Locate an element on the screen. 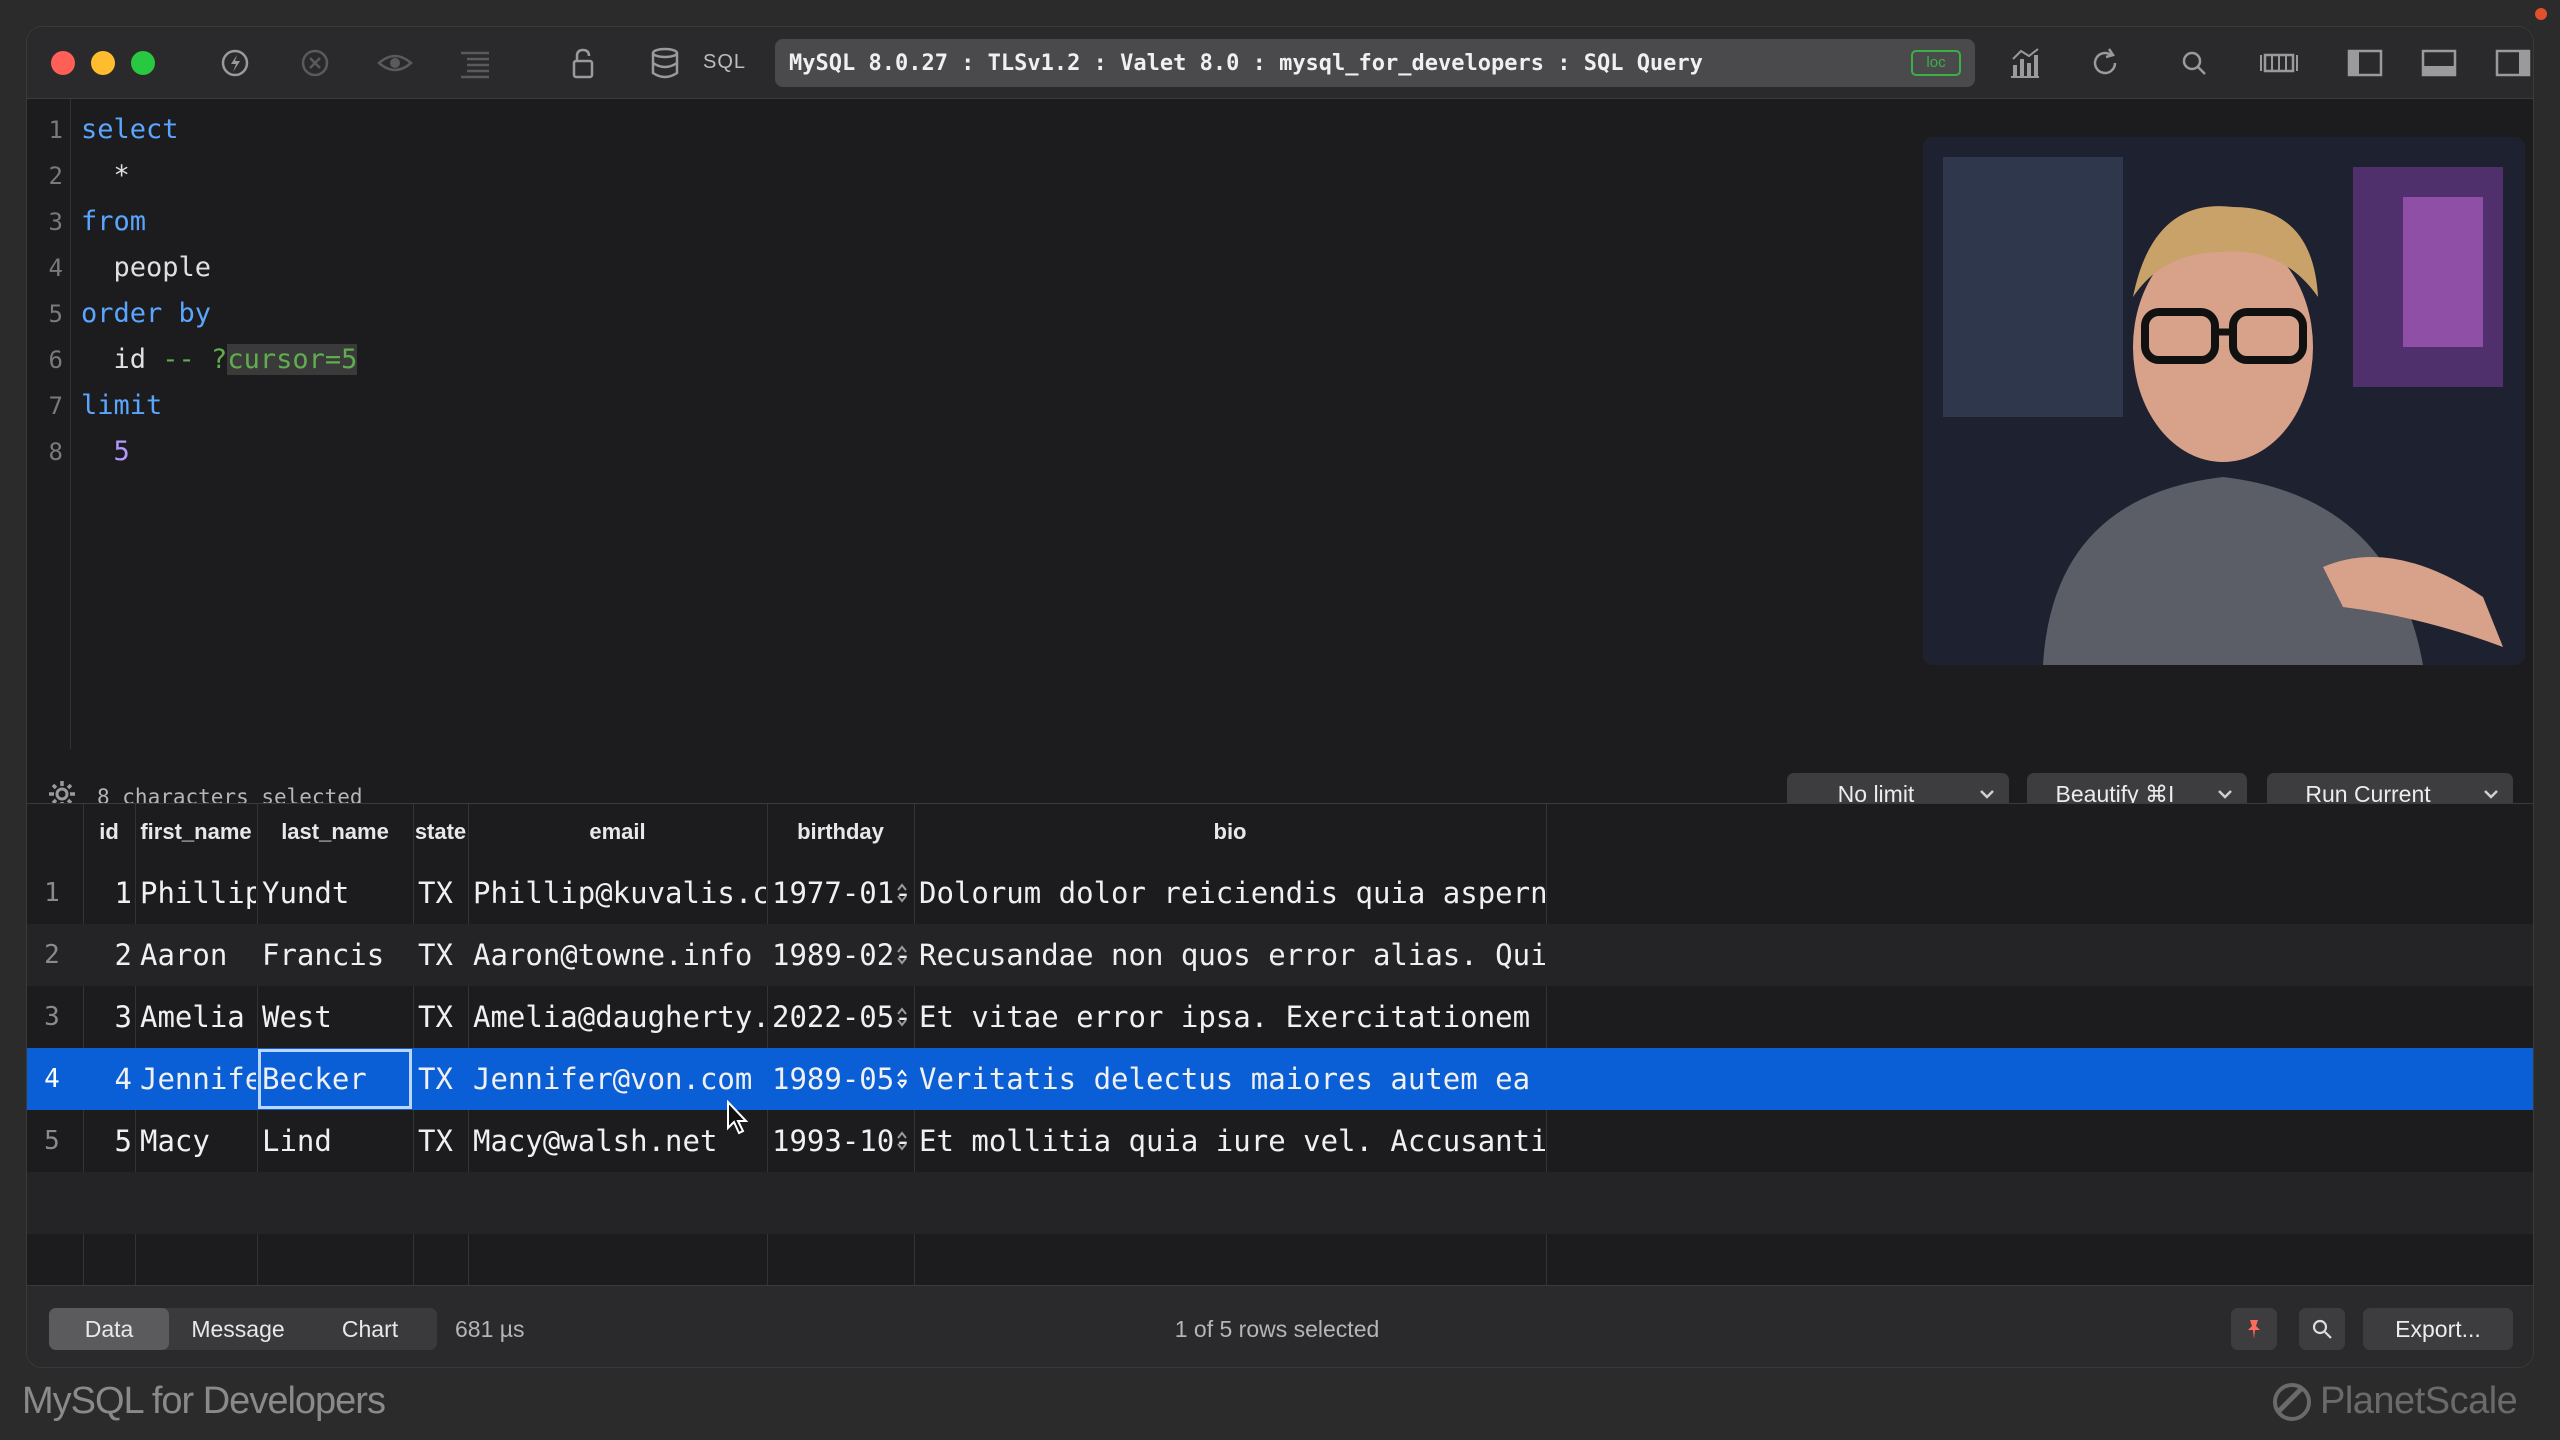  code-text: id -- ?cursor=5 is located at coordinates (219, 360).